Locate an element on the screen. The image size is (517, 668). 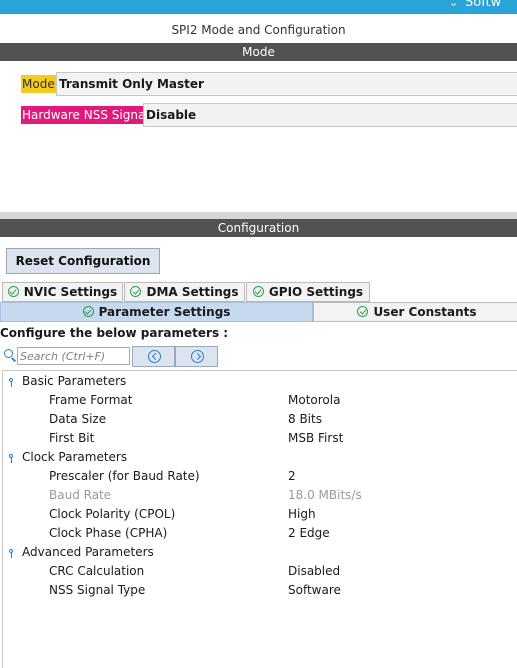
mode-label: Mode is located at coordinates (38, 84).